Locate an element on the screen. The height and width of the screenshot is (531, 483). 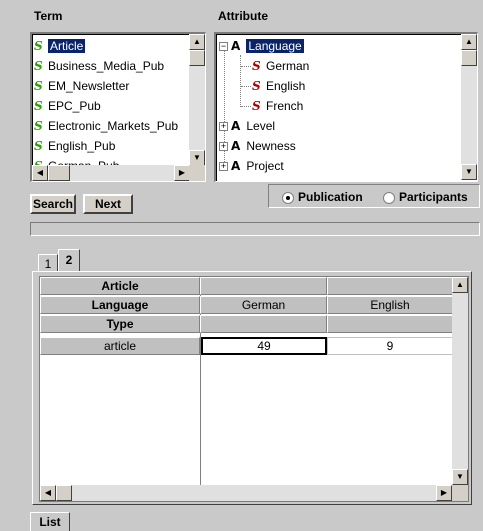
next-button: Next is located at coordinates (108, 204).